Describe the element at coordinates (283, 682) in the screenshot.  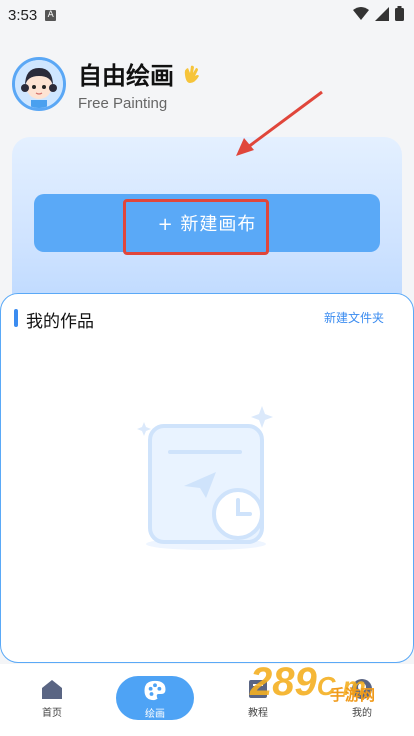
I see `watermark-main: 289` at that location.